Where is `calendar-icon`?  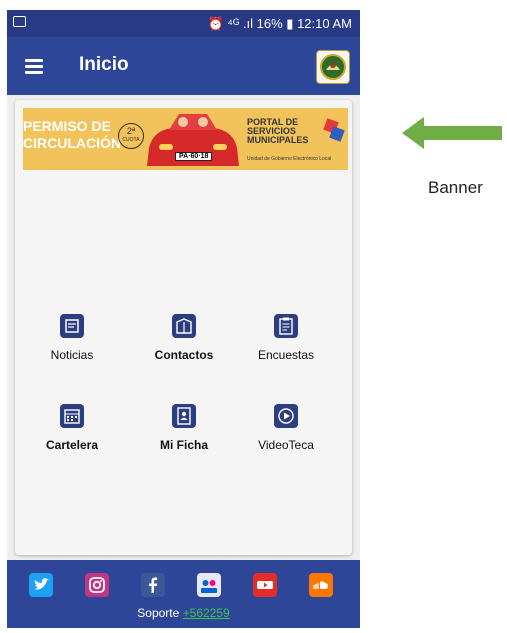
calendar-icon is located at coordinates (72, 416).